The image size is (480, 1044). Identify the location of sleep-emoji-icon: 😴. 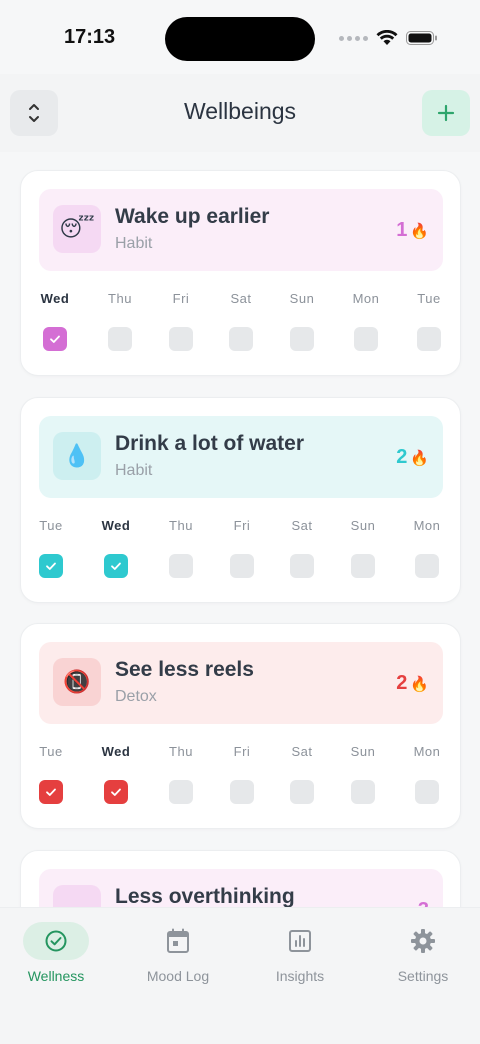
(77, 229).